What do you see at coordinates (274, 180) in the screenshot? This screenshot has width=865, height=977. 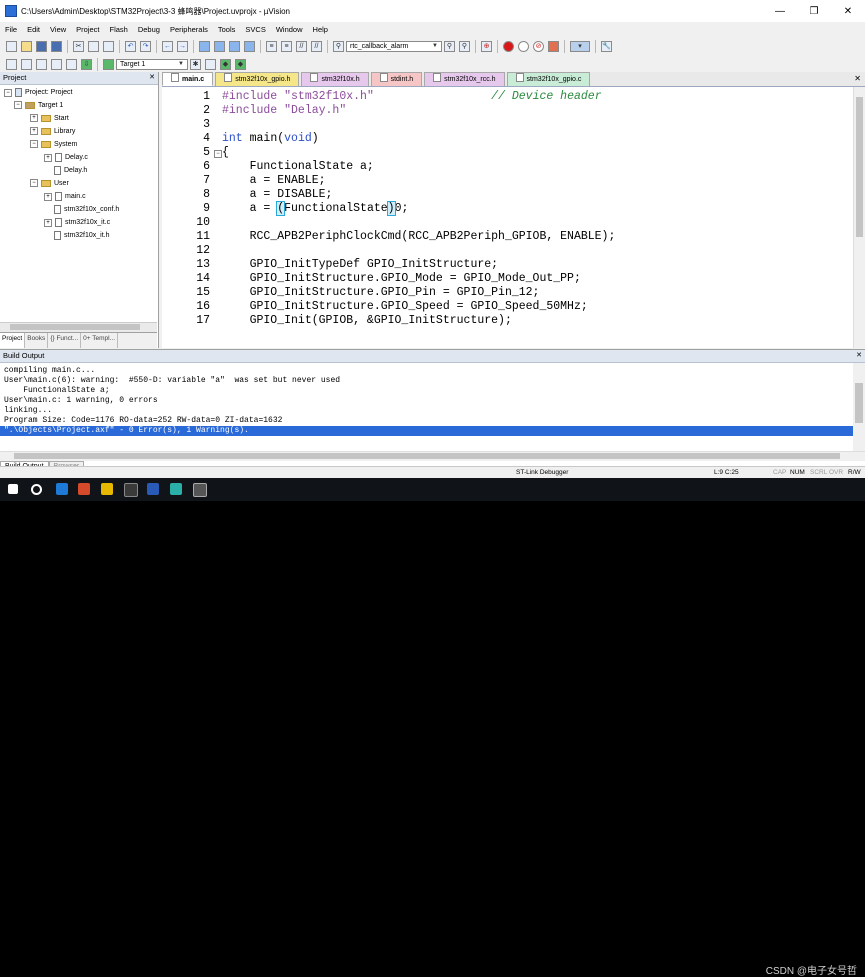 I see `code-line: a = ENABLE;` at bounding box center [274, 180].